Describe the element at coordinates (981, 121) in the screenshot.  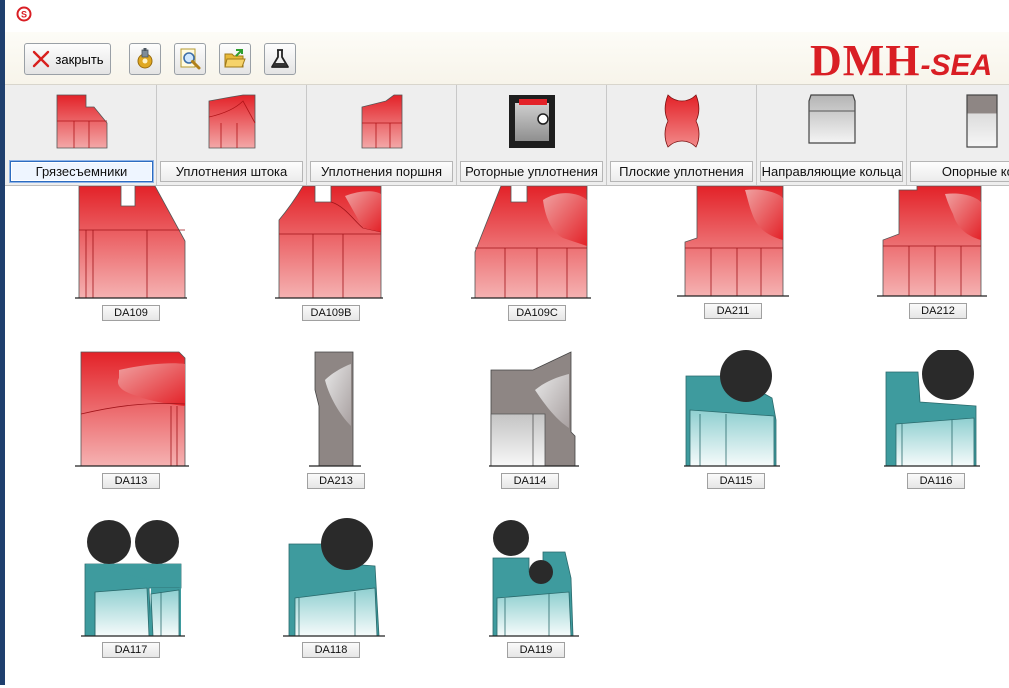
I see `support-ring-category-icon` at that location.